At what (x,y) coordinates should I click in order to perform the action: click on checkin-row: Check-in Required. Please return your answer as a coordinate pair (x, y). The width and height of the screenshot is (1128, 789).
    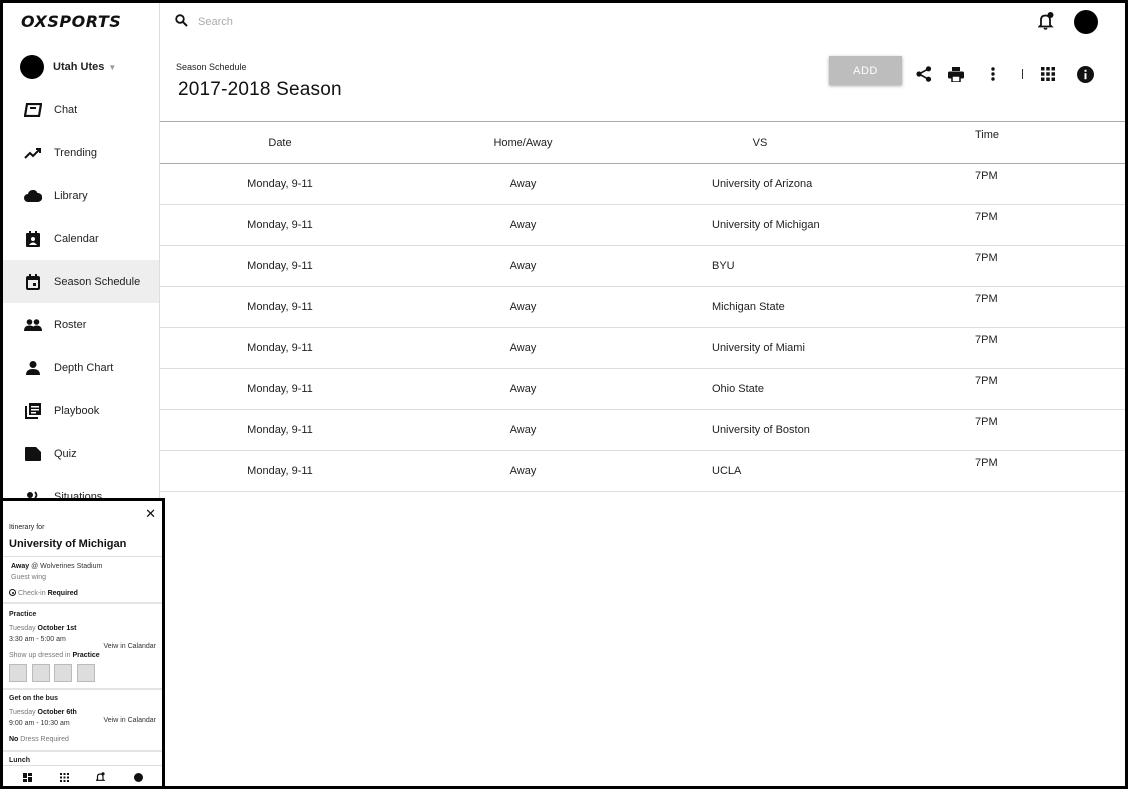
    Looking at the image, I should click on (43, 592).